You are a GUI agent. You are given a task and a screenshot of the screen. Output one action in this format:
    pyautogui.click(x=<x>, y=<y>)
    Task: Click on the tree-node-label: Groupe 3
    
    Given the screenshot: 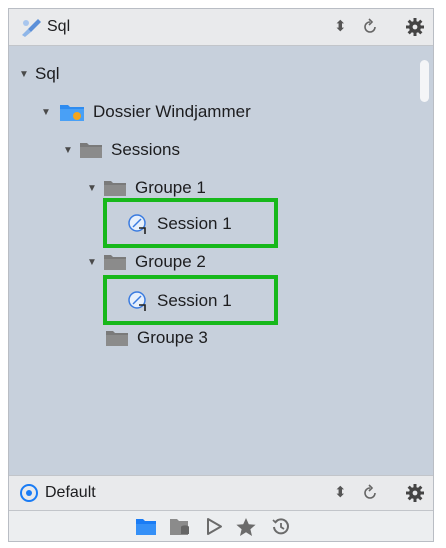 What is the action you would take?
    pyautogui.click(x=172, y=337)
    